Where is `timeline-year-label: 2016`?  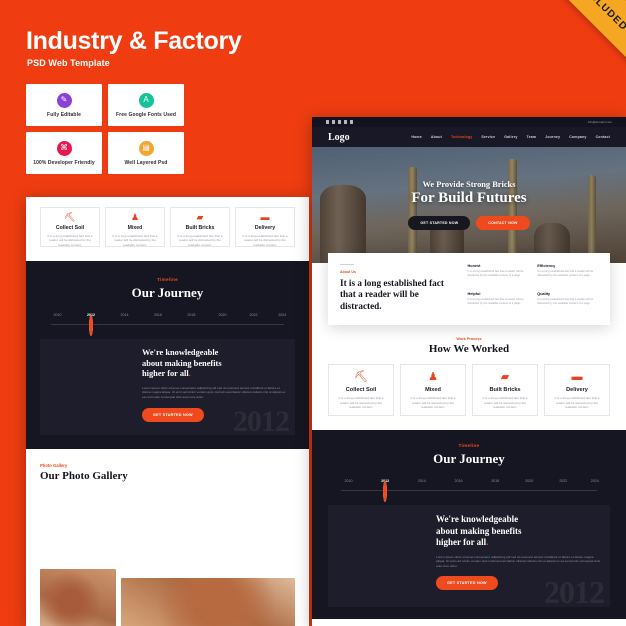 timeline-year-label: 2016 is located at coordinates (157, 315).